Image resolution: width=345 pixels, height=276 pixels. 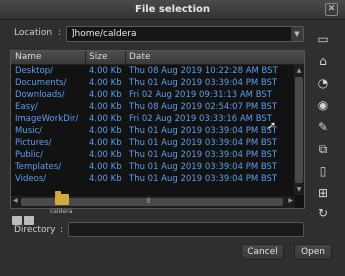 I want to click on close-icon: ✕, so click(x=331, y=9).